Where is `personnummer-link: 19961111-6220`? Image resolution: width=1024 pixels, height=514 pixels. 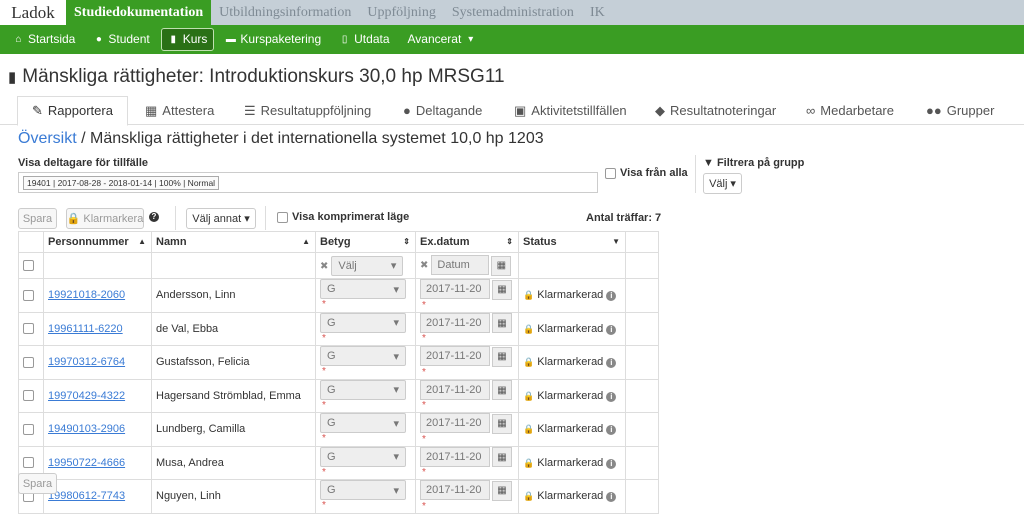 personnummer-link: 19961111-6220 is located at coordinates (85, 329).